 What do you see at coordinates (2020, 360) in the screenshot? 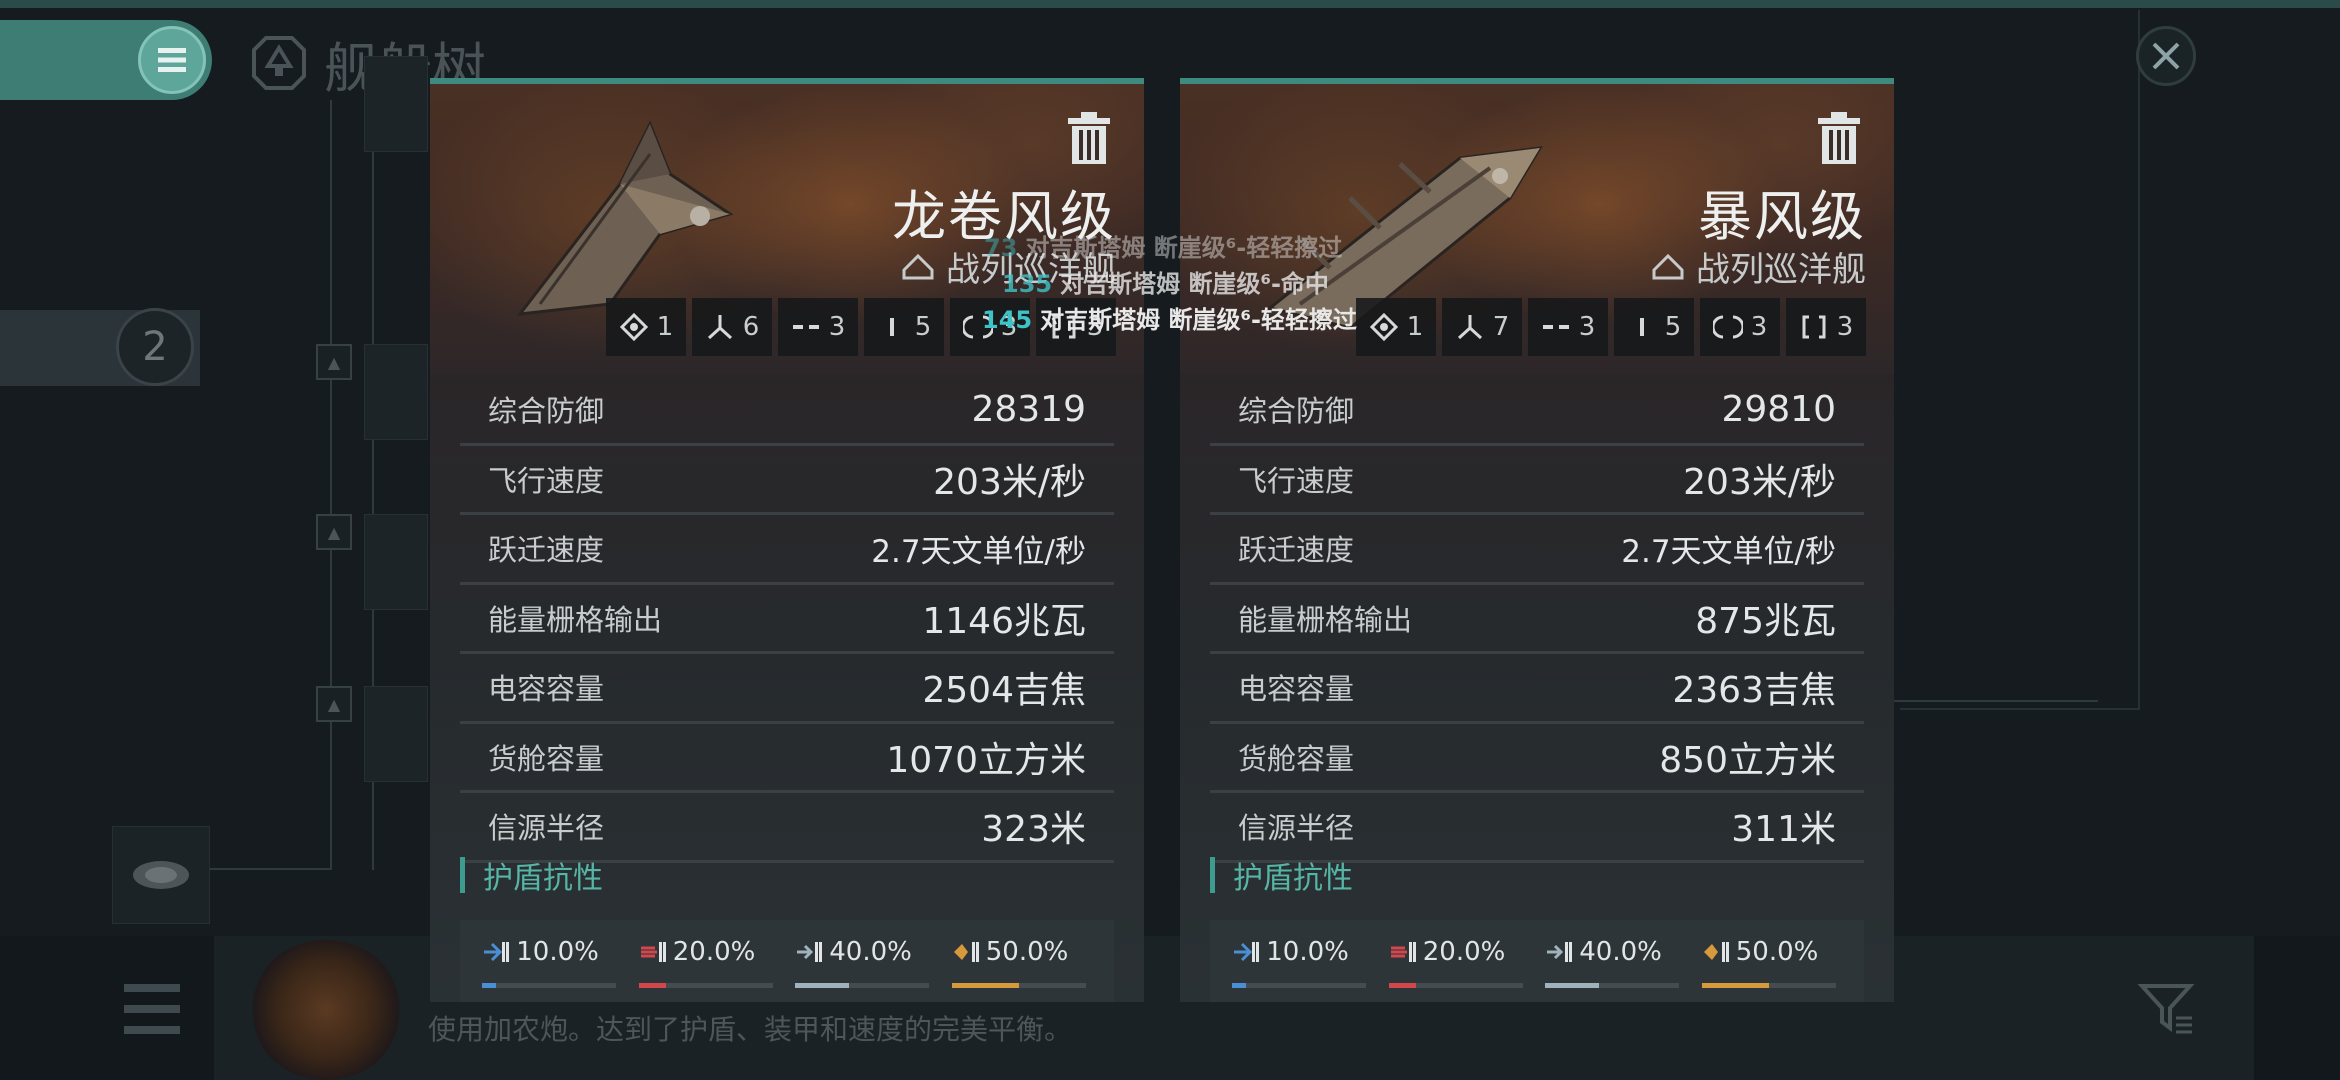
I see `tree-frame` at bounding box center [2020, 360].